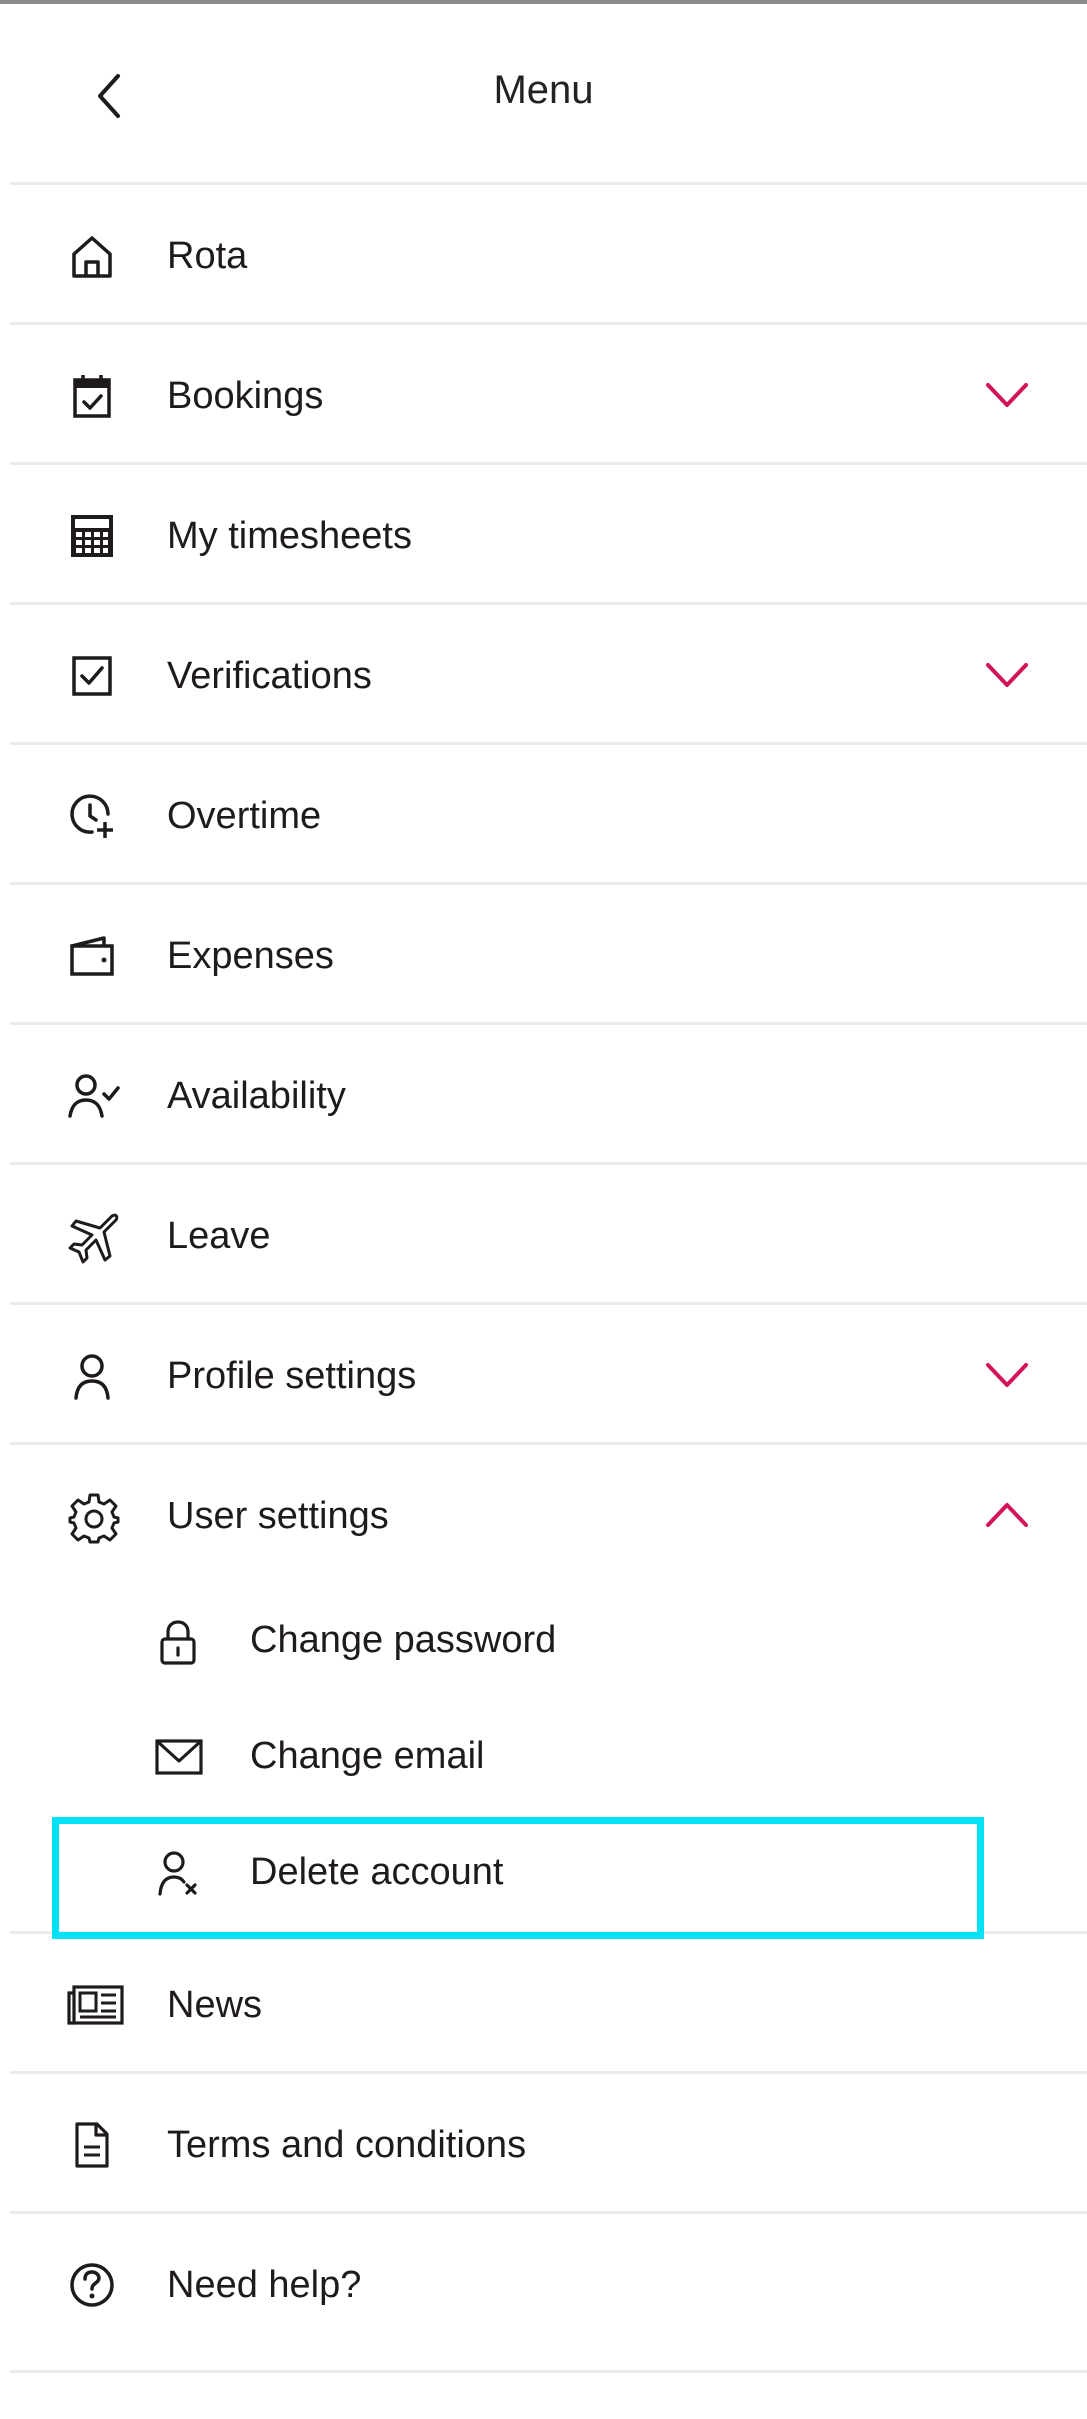  I want to click on calendar-check-icon, so click(92, 396).